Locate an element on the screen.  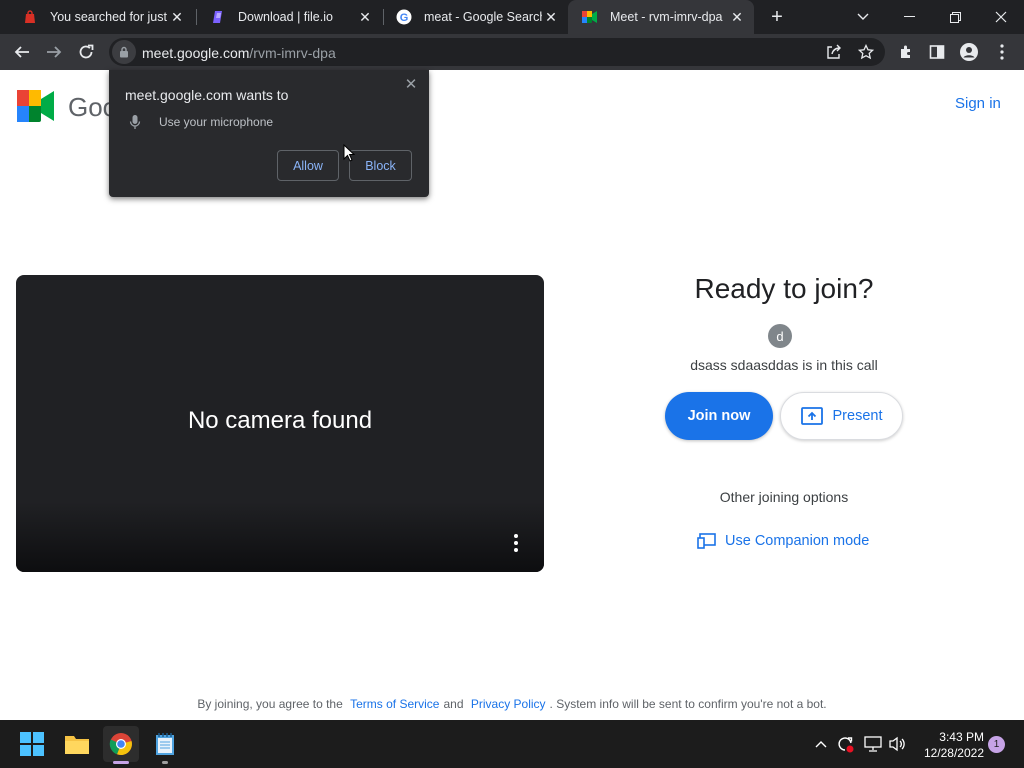
forward-icon is located at coordinates (54, 52).